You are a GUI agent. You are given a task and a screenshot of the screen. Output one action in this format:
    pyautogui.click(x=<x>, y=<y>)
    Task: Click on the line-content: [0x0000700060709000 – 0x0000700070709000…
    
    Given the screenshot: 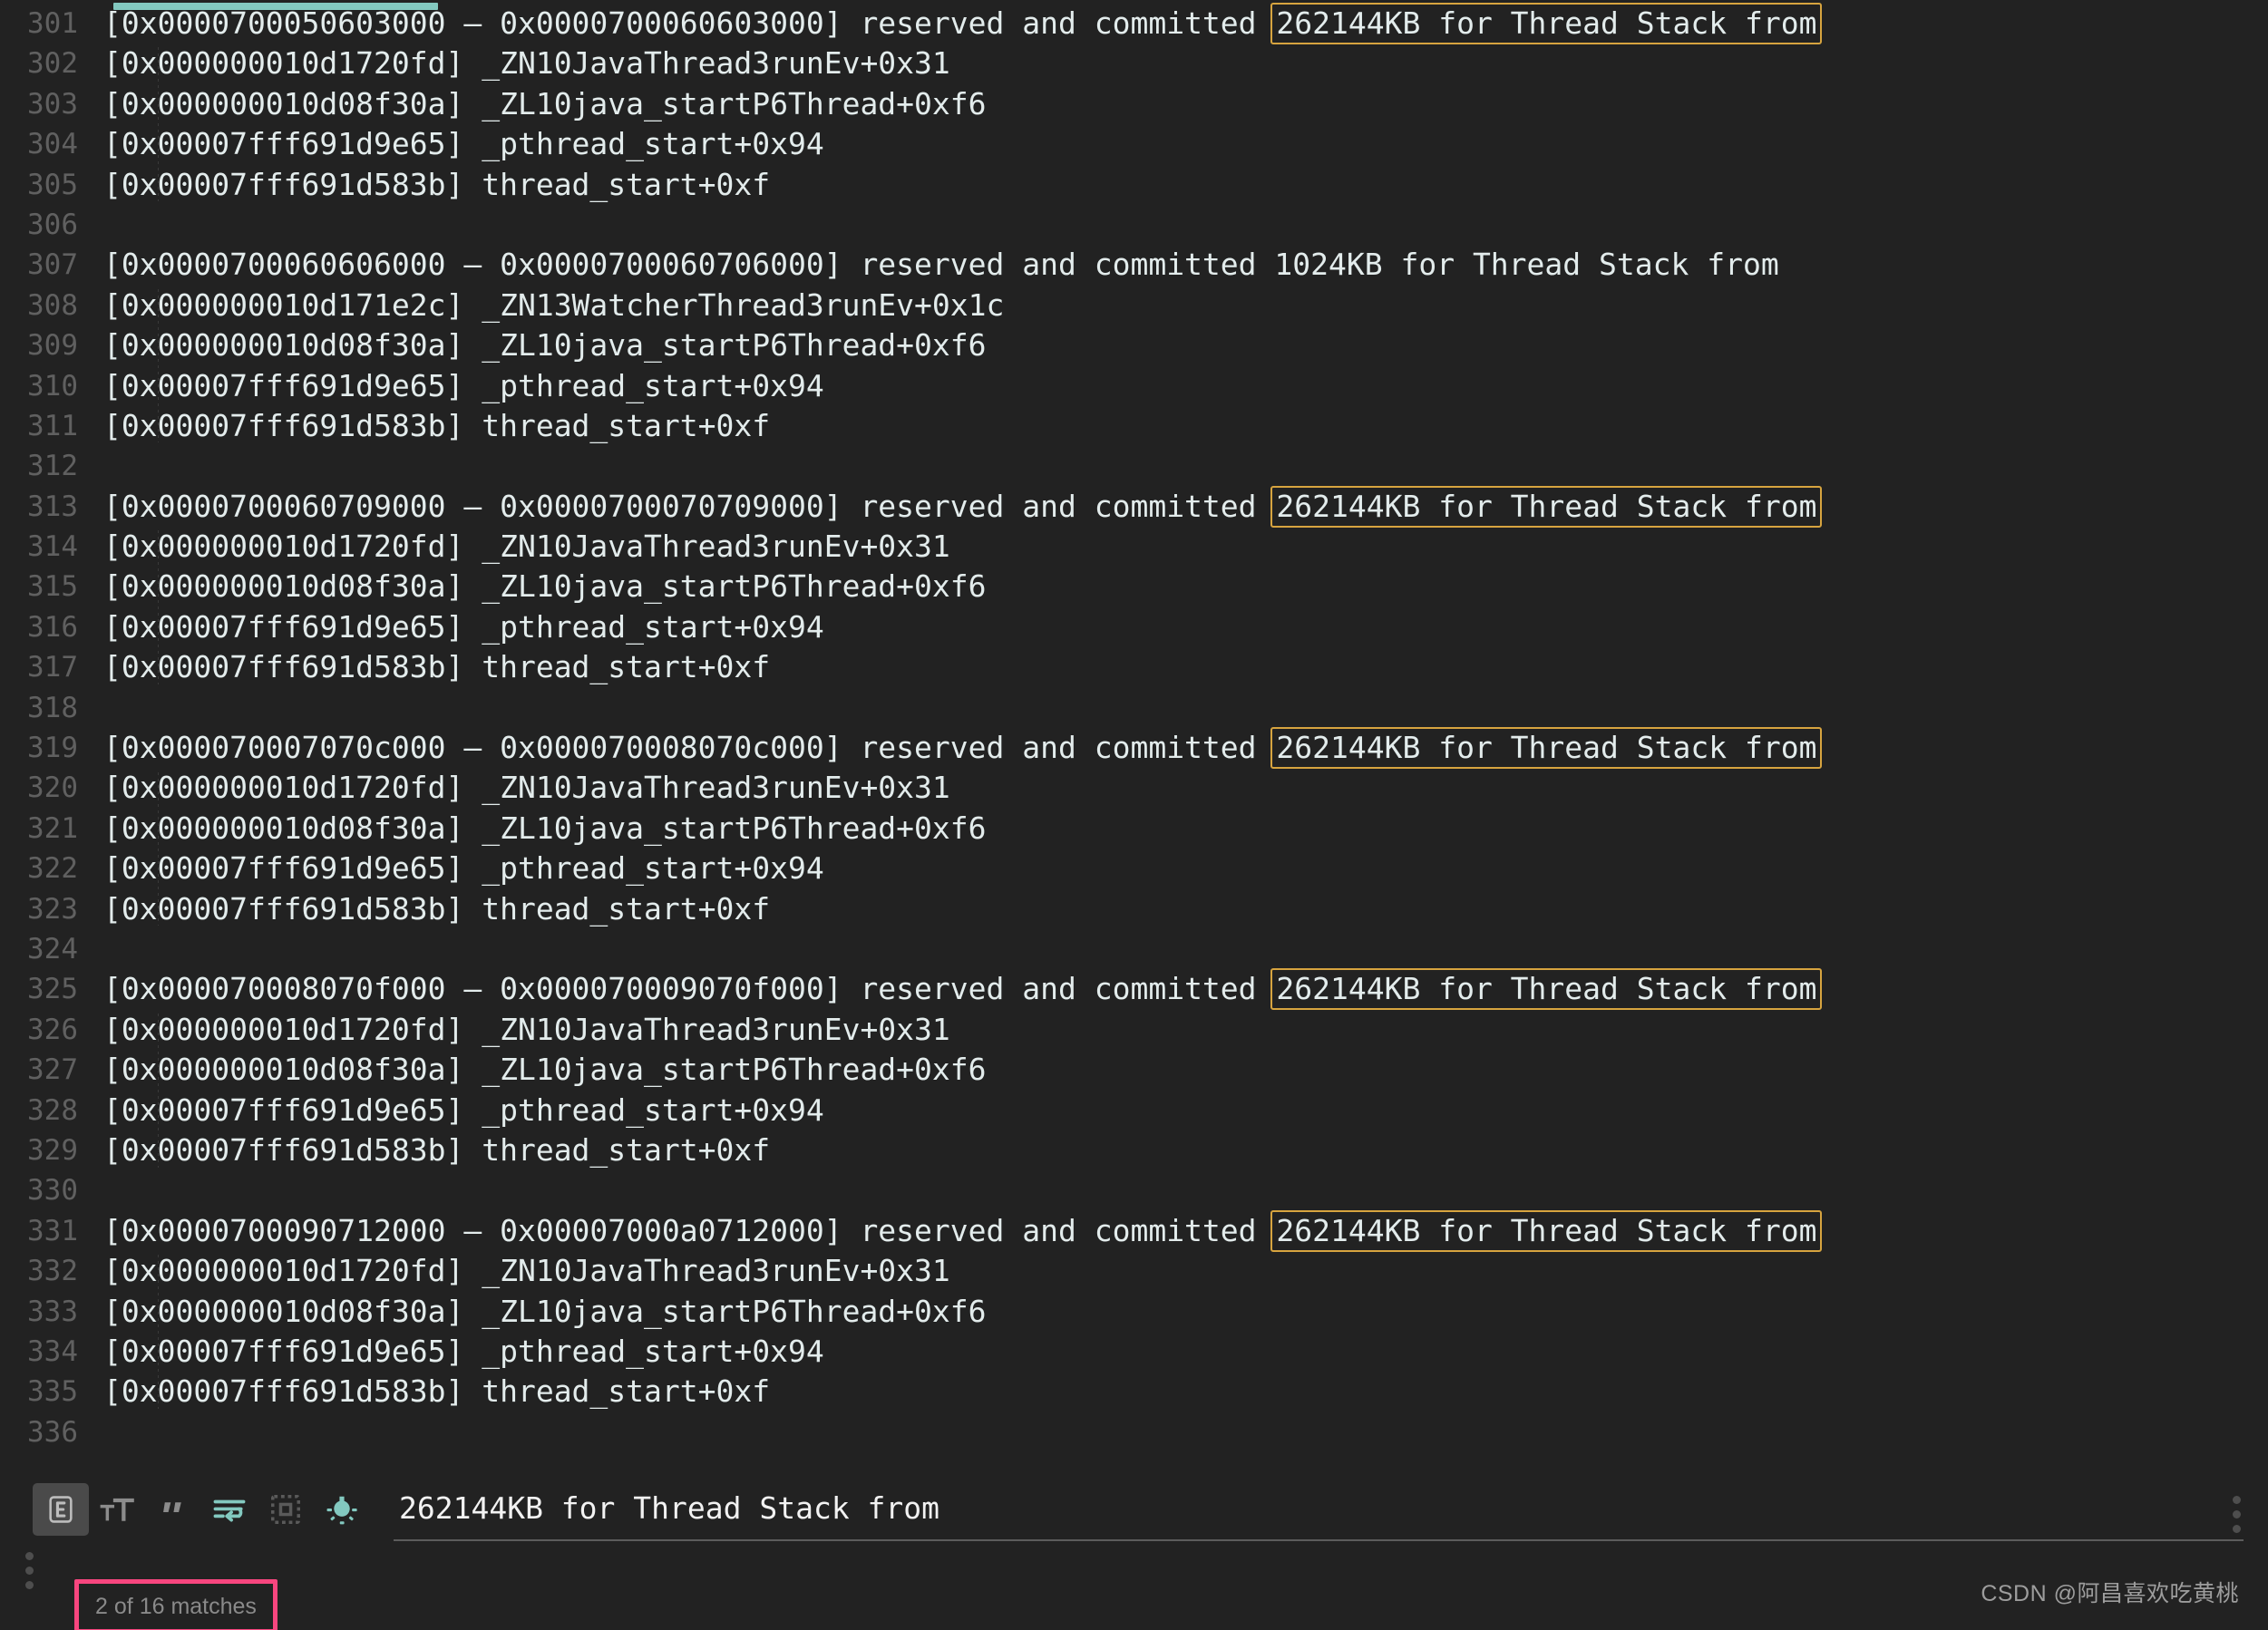 What is the action you would take?
    pyautogui.click(x=958, y=506)
    